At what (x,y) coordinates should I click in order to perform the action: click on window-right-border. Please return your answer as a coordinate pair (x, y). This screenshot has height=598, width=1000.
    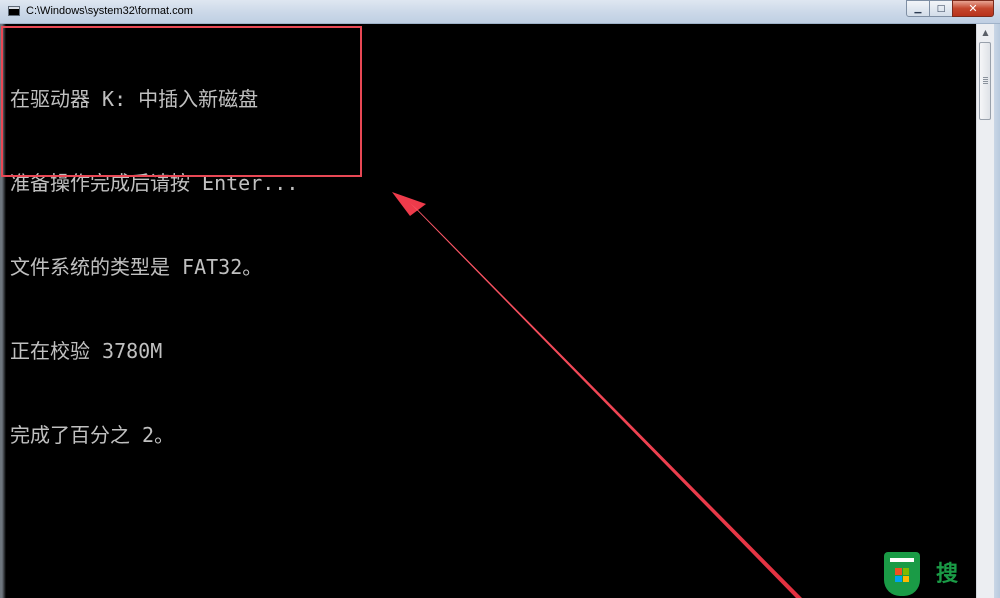
    Looking at the image, I should click on (997, 311).